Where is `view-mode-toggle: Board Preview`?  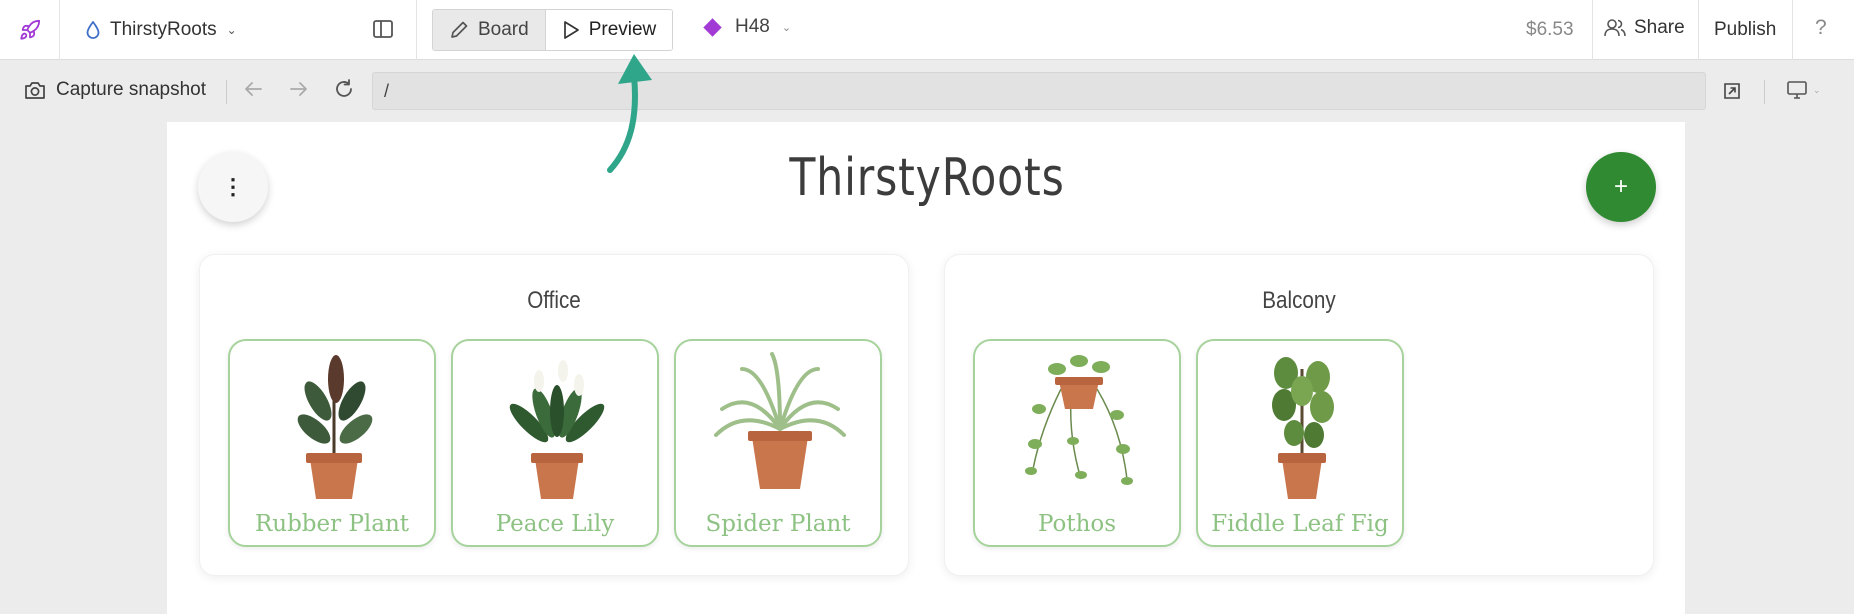 view-mode-toggle: Board Preview is located at coordinates (553, 30).